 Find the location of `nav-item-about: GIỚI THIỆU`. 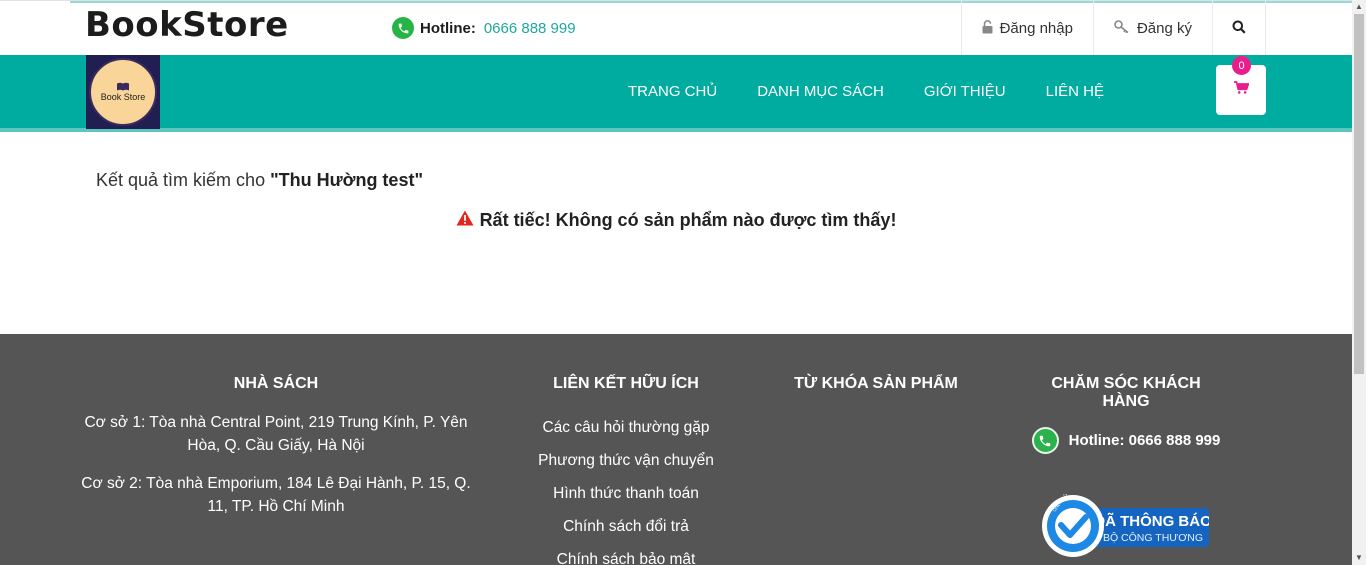

nav-item-about: GIỚI THIỆU is located at coordinates (965, 91).